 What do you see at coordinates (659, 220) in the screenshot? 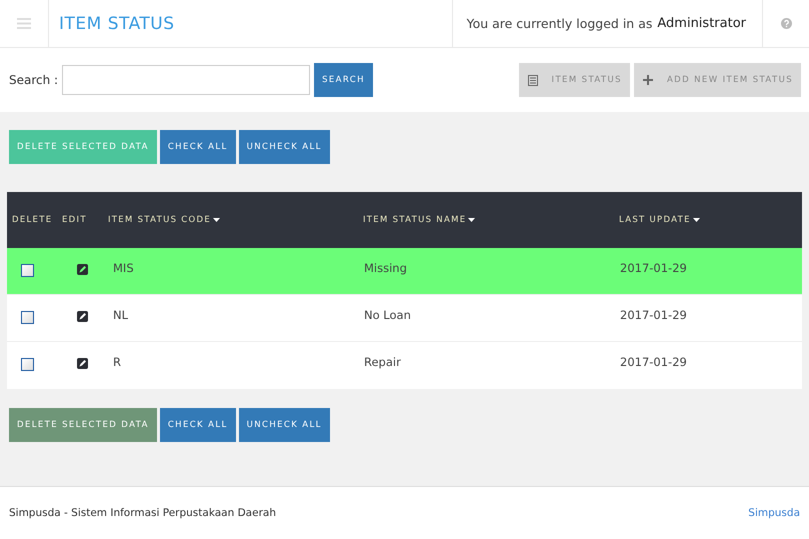
I see `column-header: LAST UPDATE` at bounding box center [659, 220].